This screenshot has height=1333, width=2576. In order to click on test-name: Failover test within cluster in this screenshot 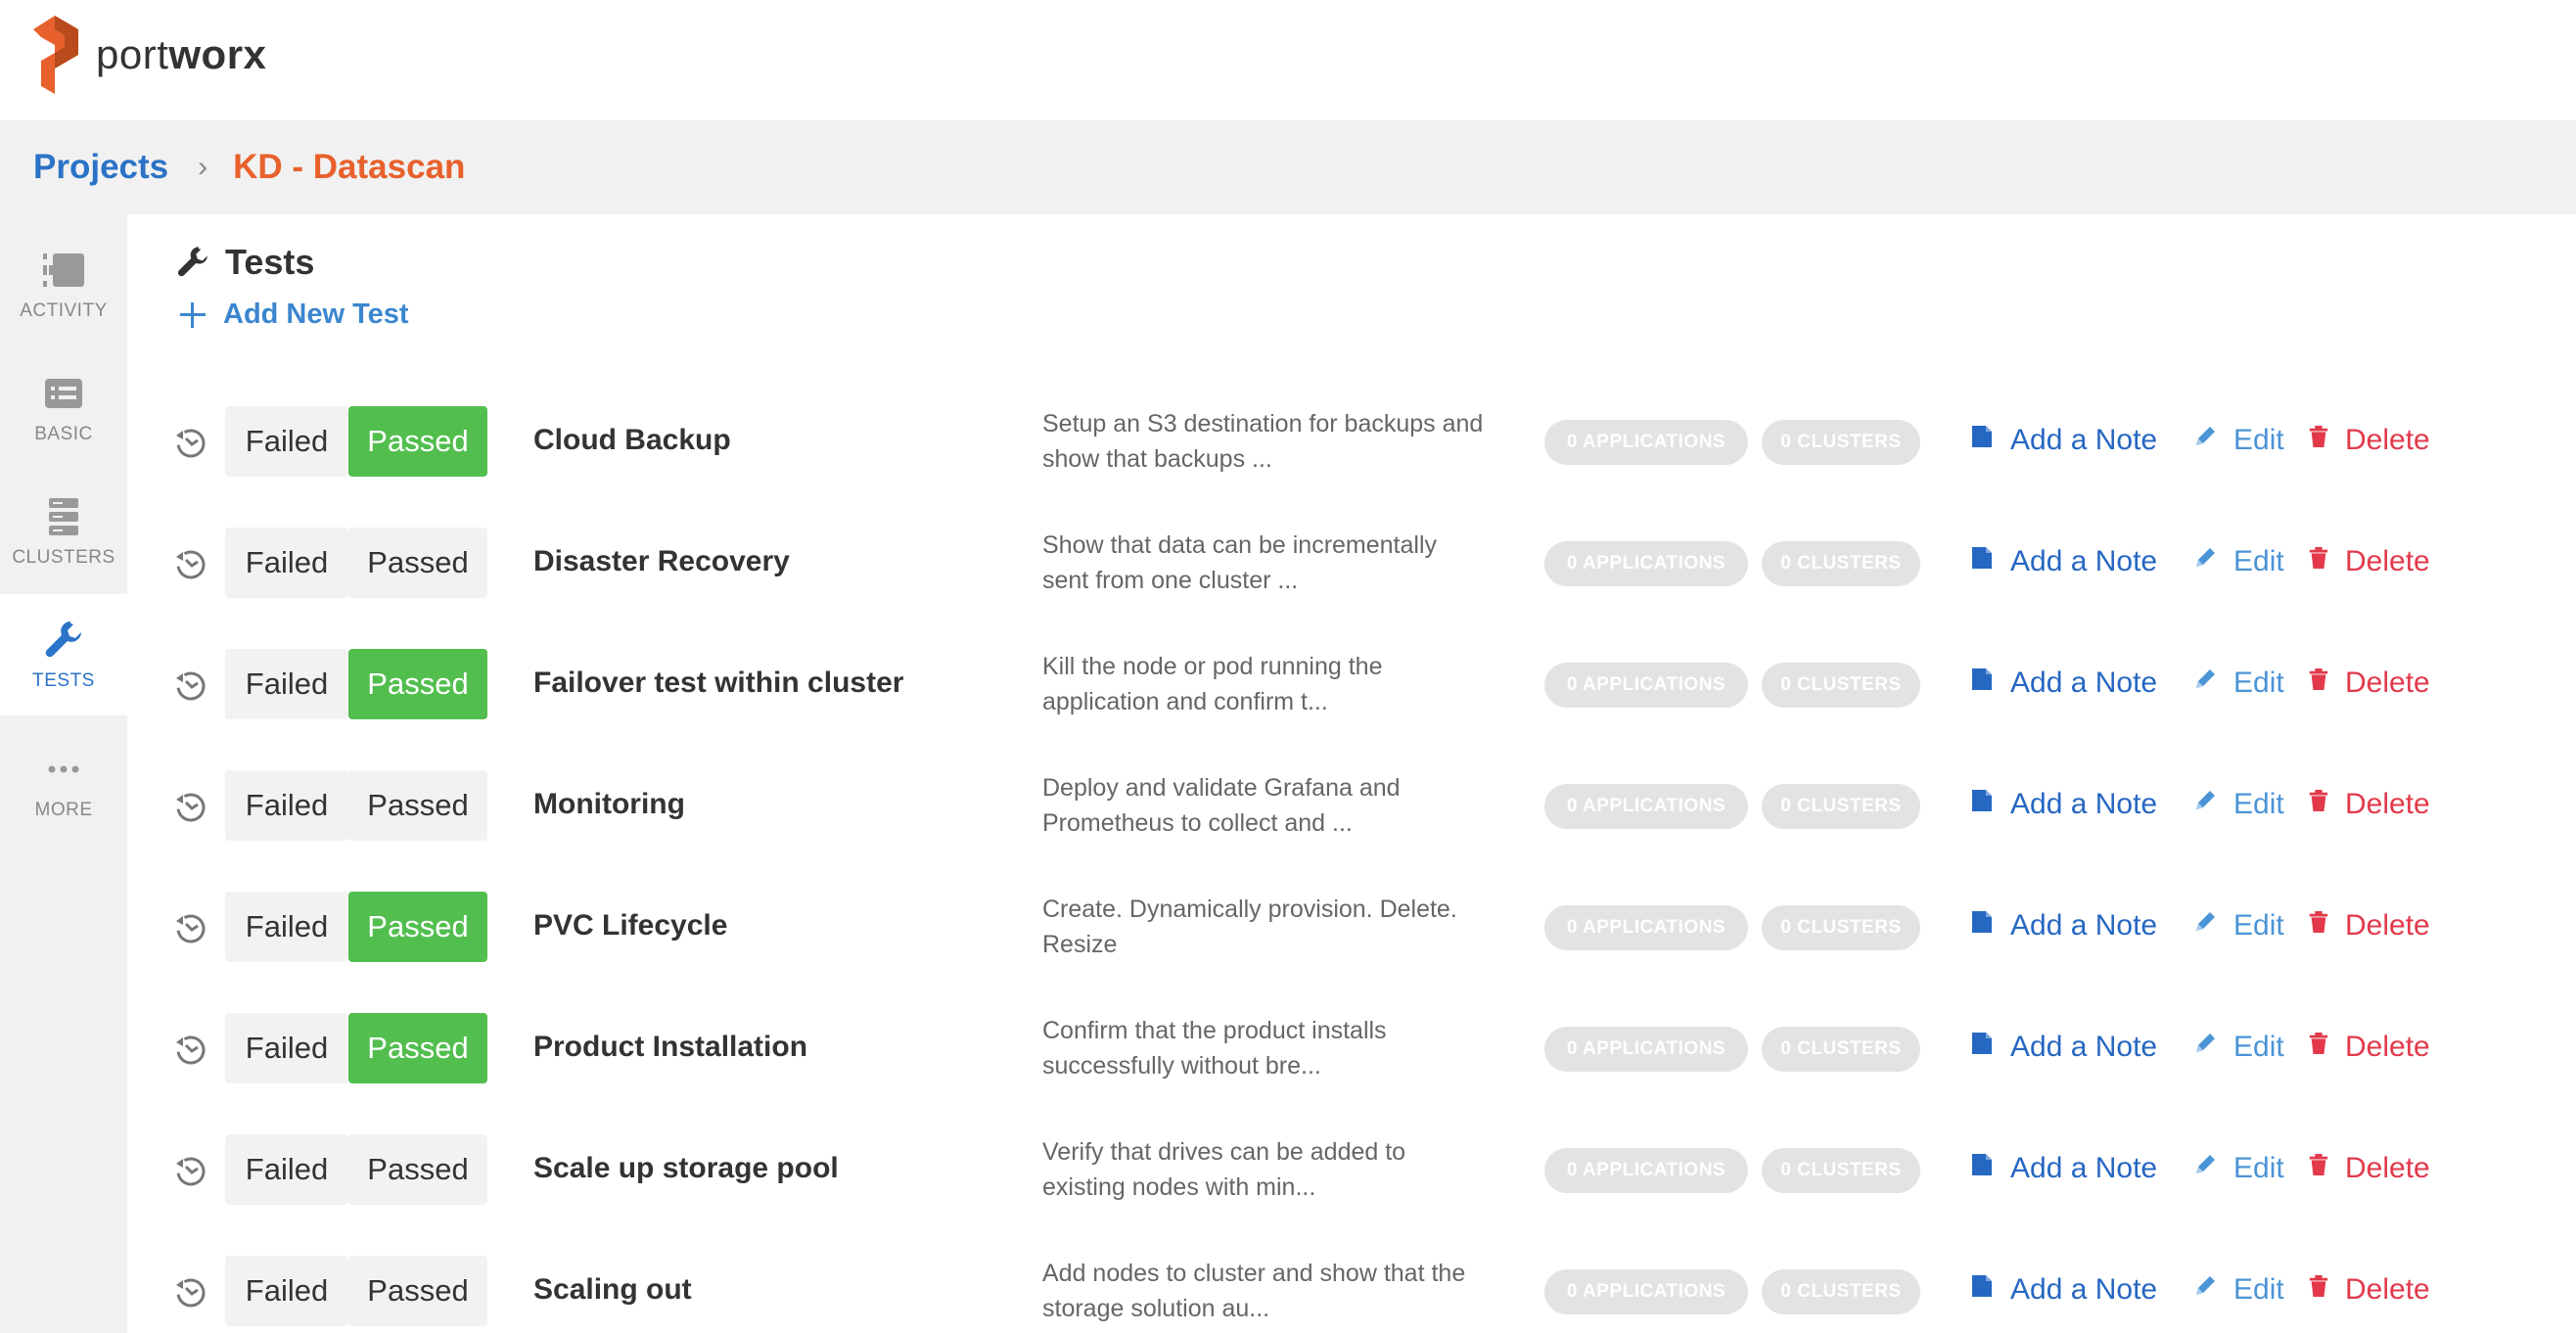, I will do `click(718, 683)`.